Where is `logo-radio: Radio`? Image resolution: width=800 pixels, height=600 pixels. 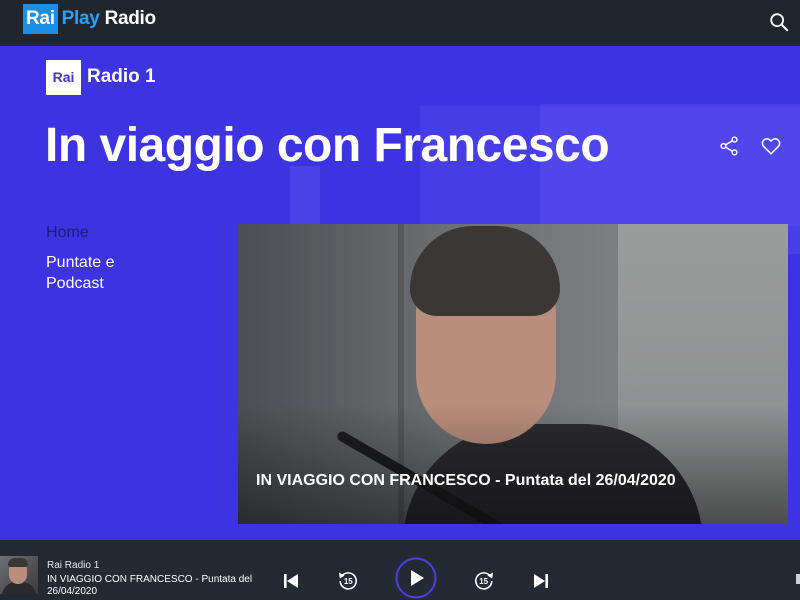 logo-radio: Radio is located at coordinates (130, 18).